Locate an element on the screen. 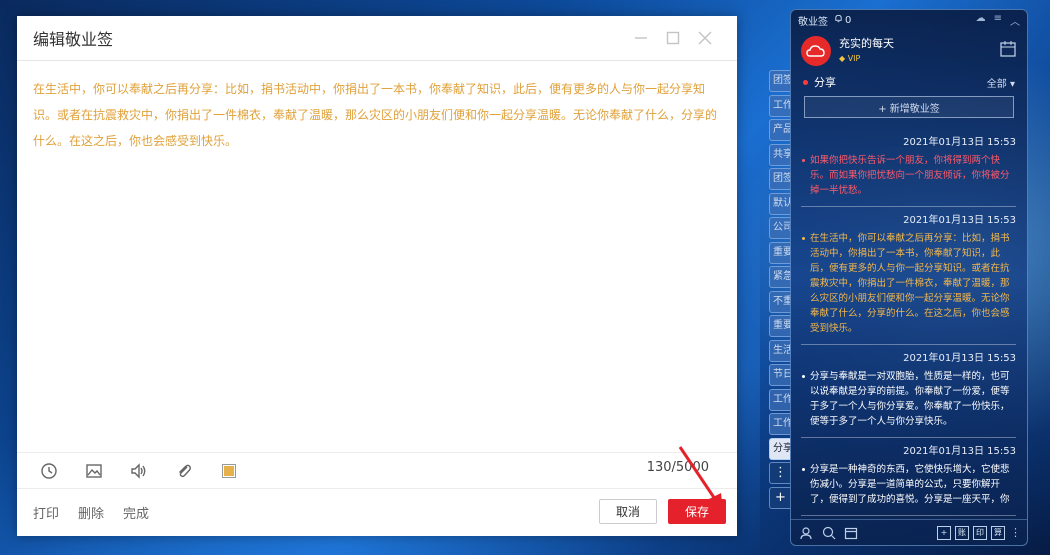 The image size is (1050, 555). users-icon is located at coordinates (807, 533).